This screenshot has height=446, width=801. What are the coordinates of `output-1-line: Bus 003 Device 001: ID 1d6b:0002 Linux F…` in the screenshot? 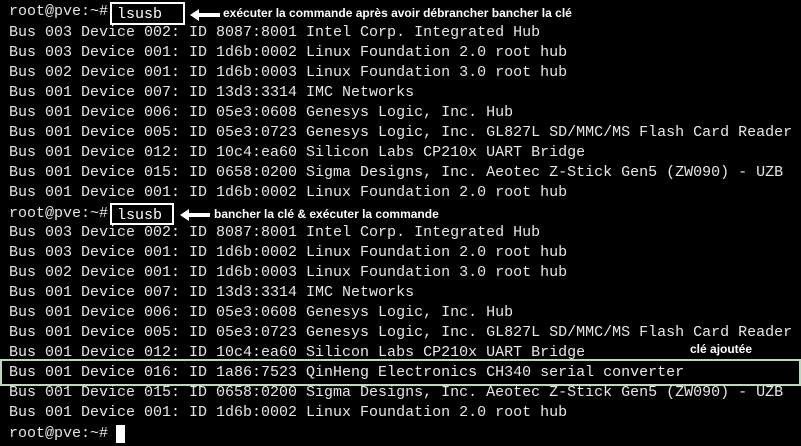 It's located at (288, 52).